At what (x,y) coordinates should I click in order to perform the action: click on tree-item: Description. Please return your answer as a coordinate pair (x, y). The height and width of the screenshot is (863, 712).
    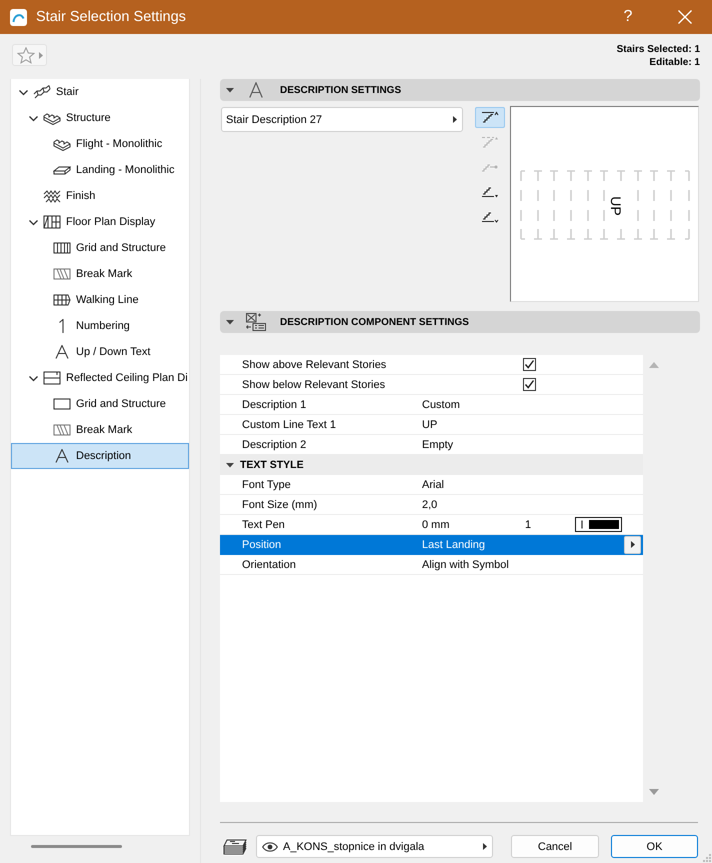
    Looking at the image, I should click on (100, 456).